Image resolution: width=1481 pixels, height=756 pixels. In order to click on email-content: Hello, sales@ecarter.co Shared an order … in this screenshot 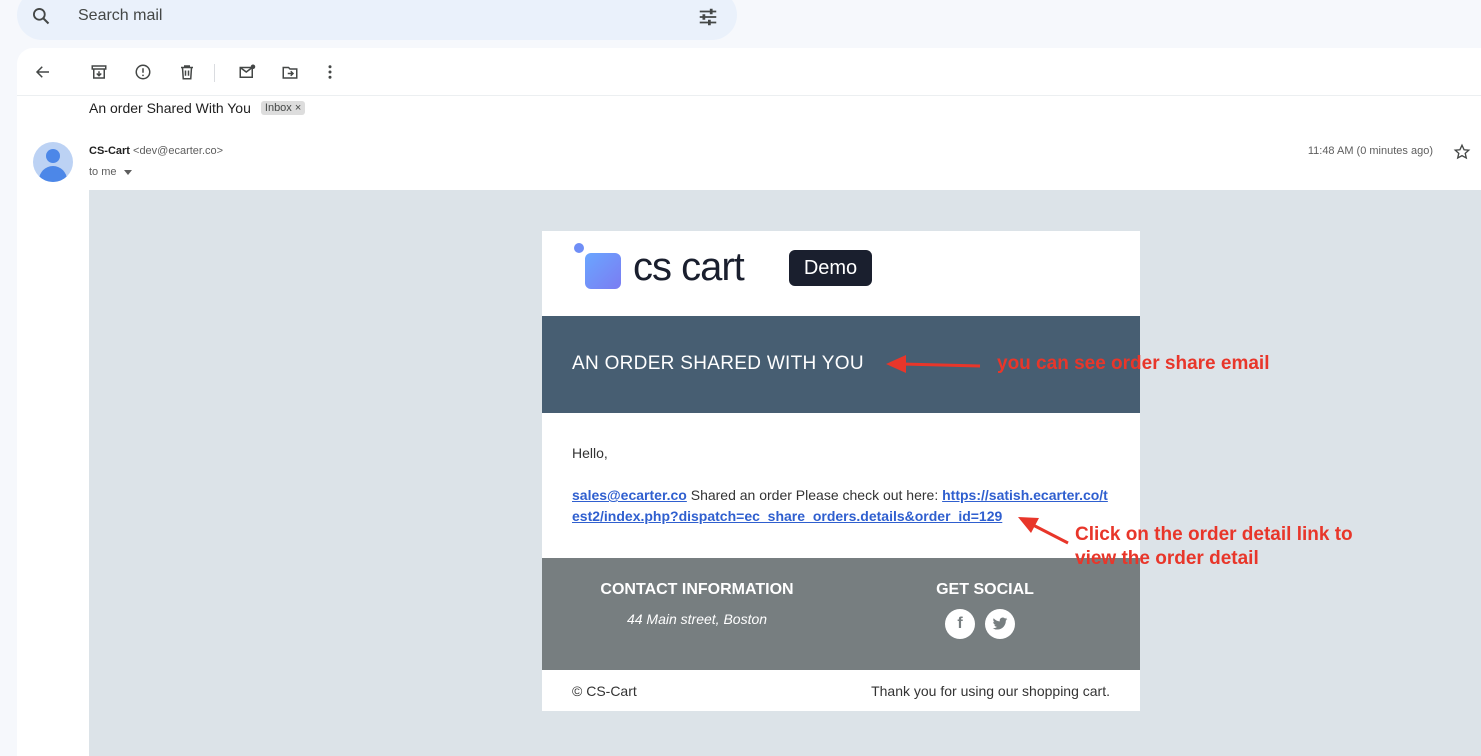, I will do `click(842, 485)`.